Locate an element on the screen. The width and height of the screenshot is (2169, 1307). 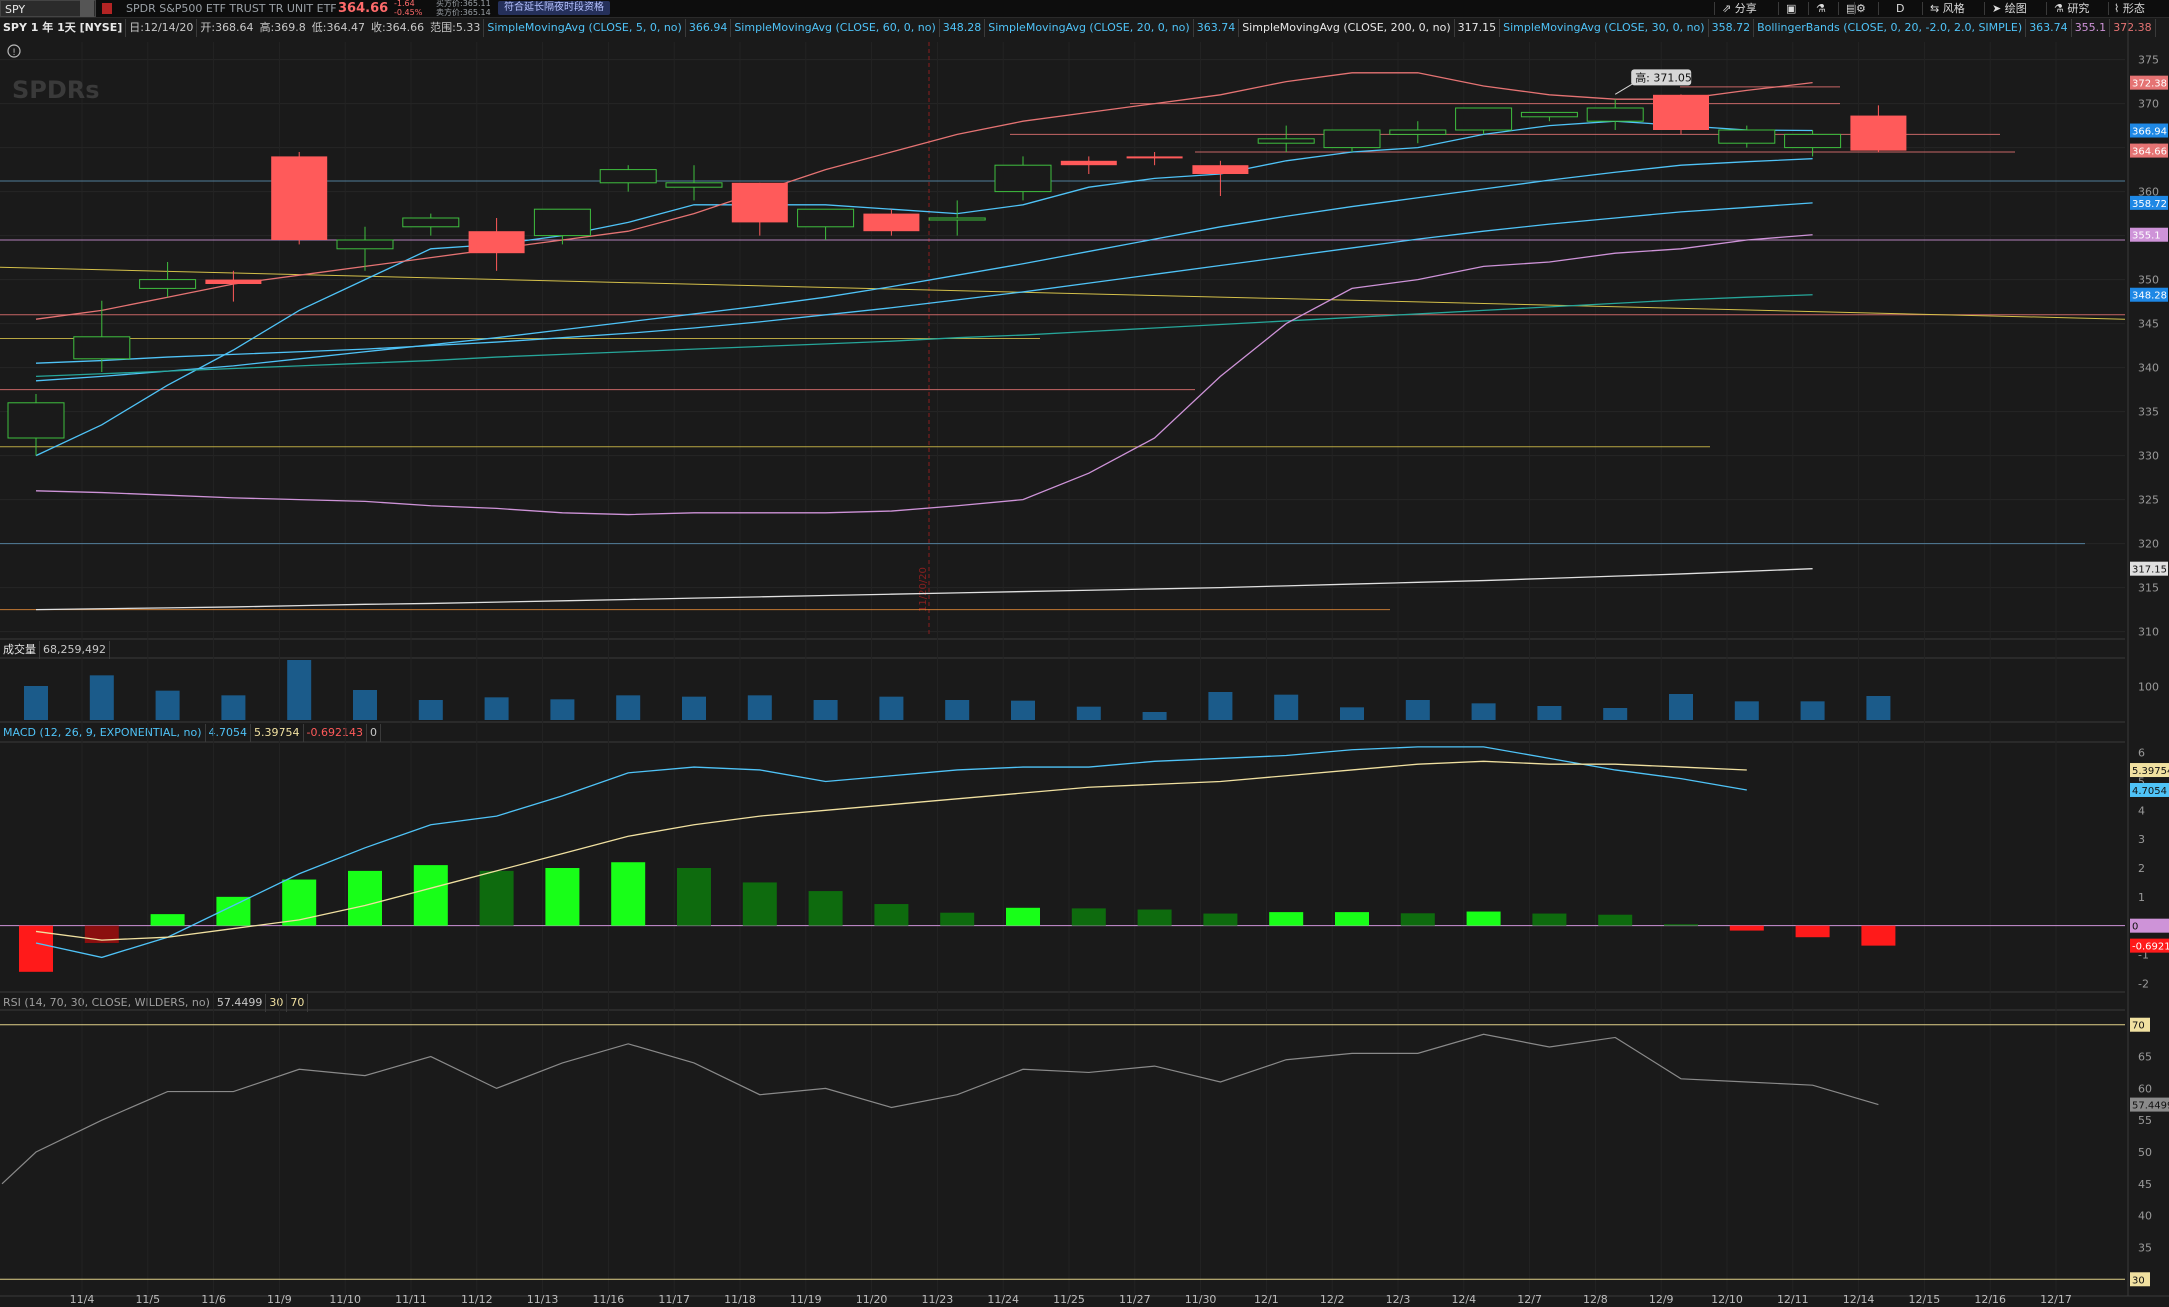
callout-pointer is located at coordinates (1625, 88).